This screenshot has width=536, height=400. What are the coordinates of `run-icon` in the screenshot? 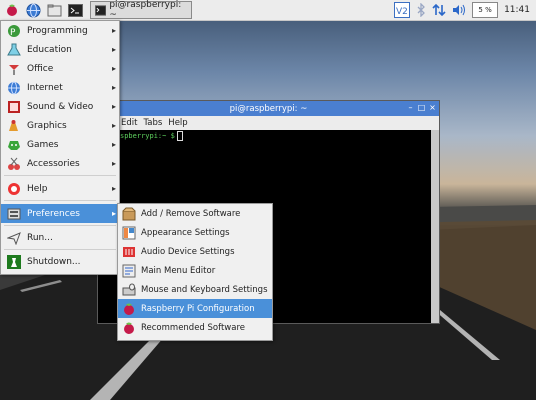 It's located at (14, 238).